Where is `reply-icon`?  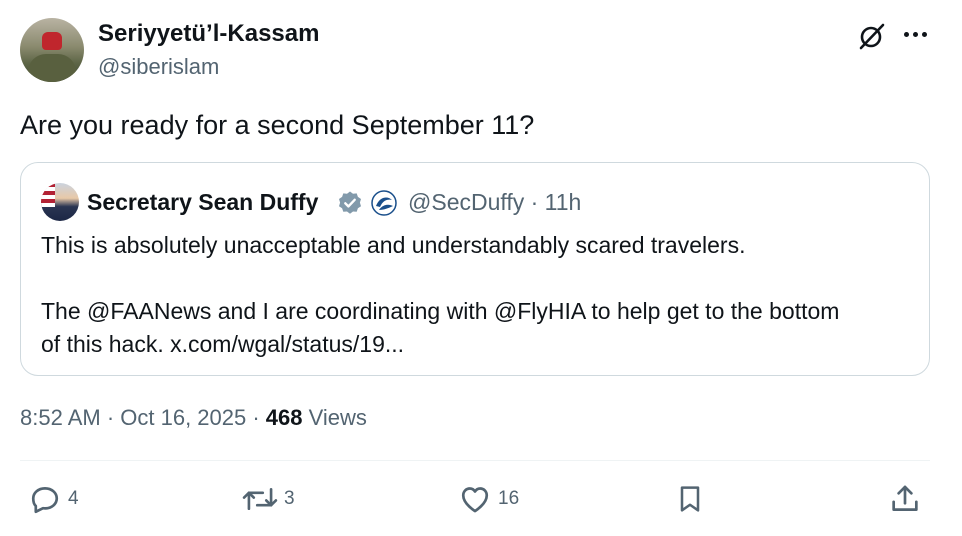 reply-icon is located at coordinates (45, 500).